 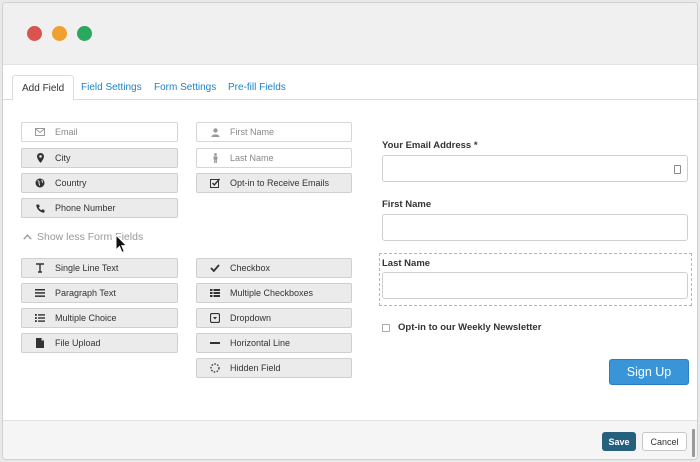 What do you see at coordinates (40, 293) in the screenshot?
I see `paragraph-icon` at bounding box center [40, 293].